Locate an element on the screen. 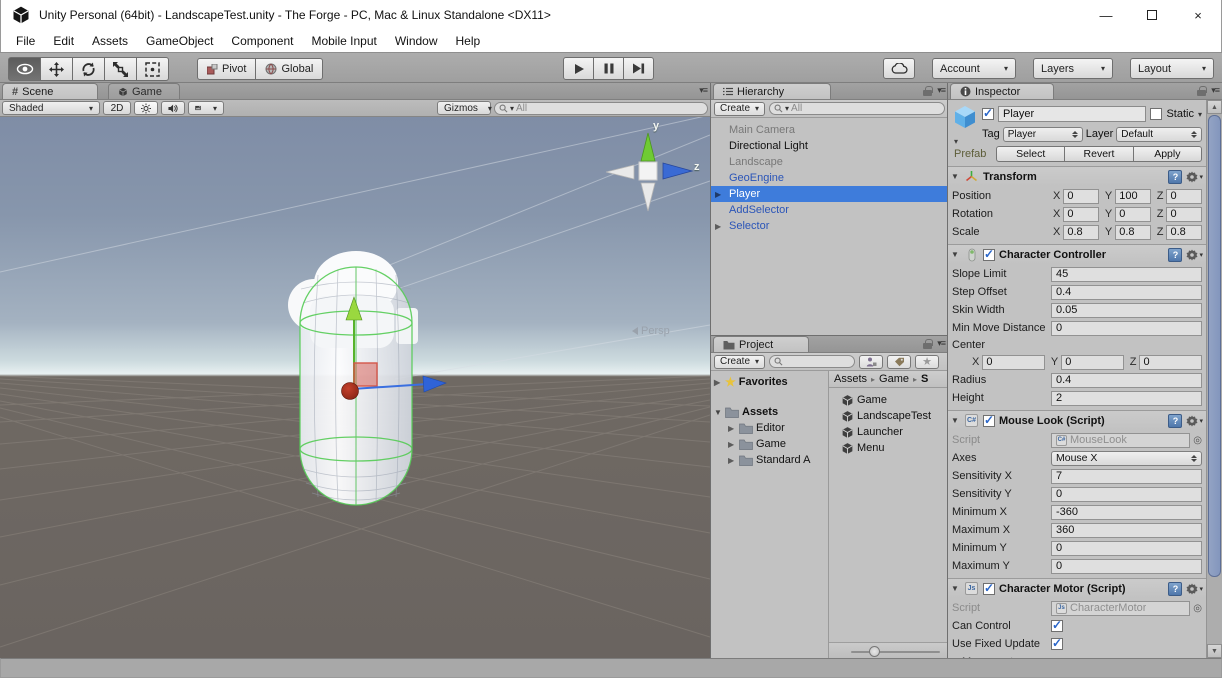  maximum-x-field: 360 is located at coordinates (1126, 530).